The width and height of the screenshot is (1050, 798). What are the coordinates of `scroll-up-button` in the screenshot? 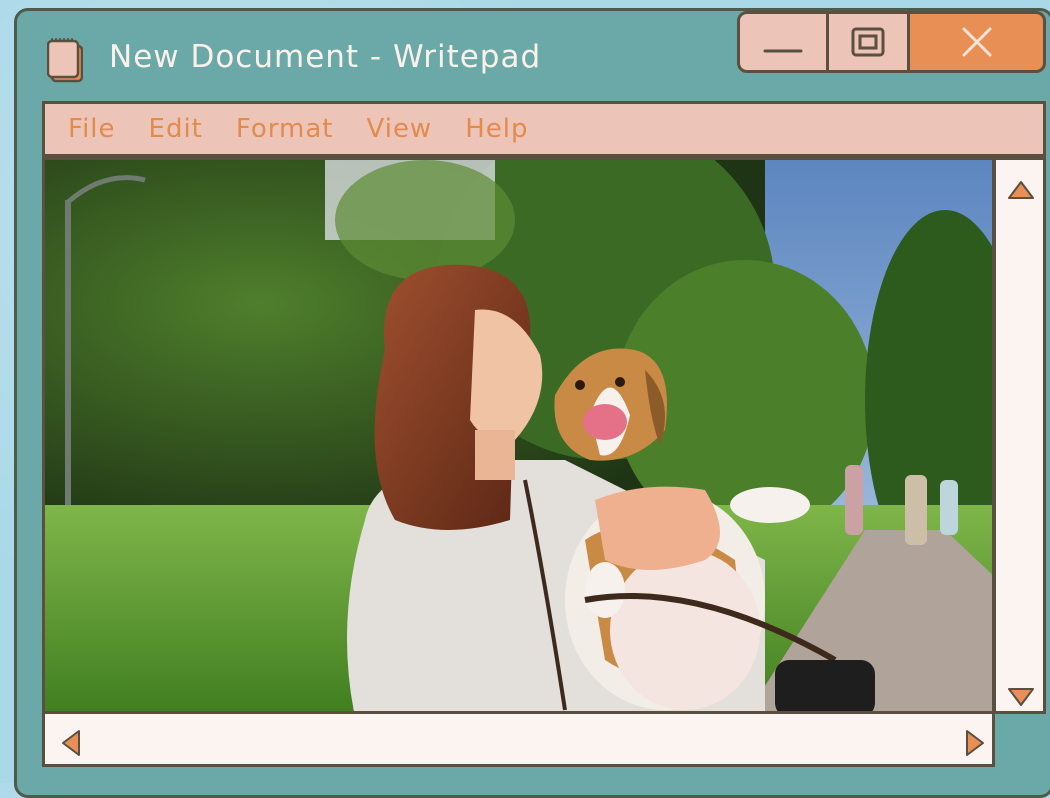 It's located at (1021, 190).